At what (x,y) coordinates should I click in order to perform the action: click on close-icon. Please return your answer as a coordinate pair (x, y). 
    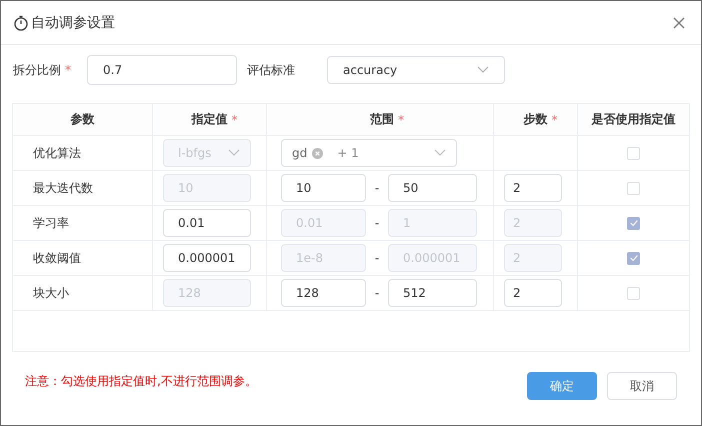
    Looking at the image, I should click on (679, 22).